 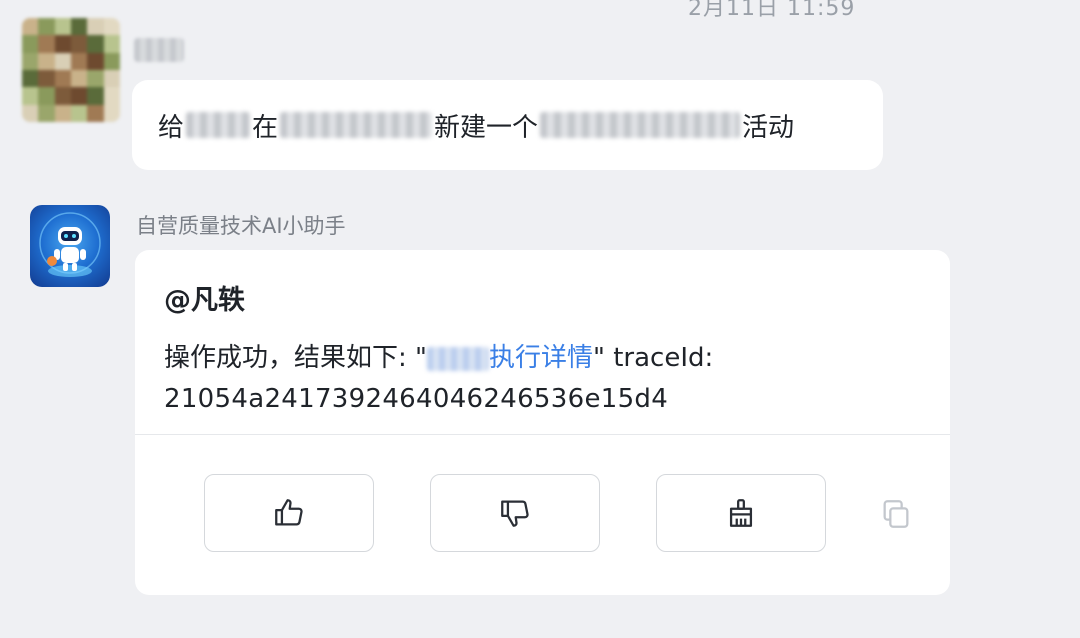 I want to click on copy-button, so click(x=896, y=514).